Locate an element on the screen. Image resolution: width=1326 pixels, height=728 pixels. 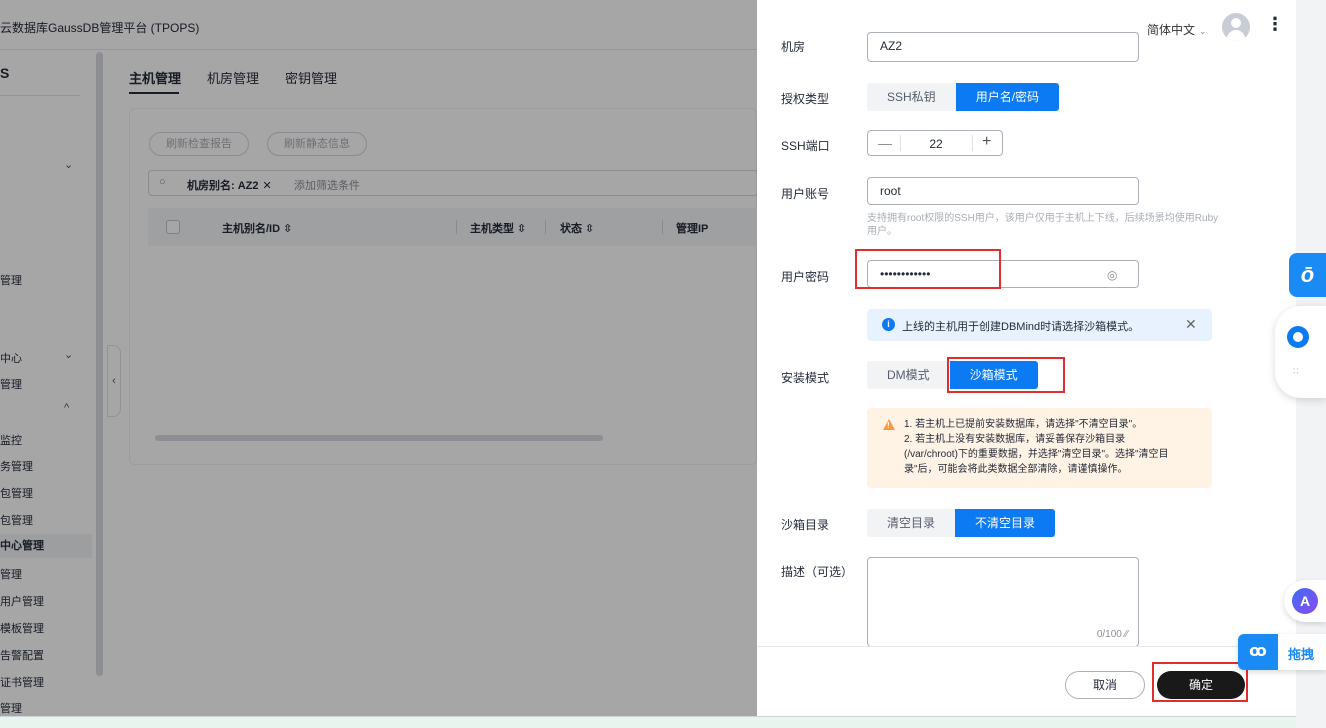
floating-toolbar: ∷ is located at coordinates (1300, 352).